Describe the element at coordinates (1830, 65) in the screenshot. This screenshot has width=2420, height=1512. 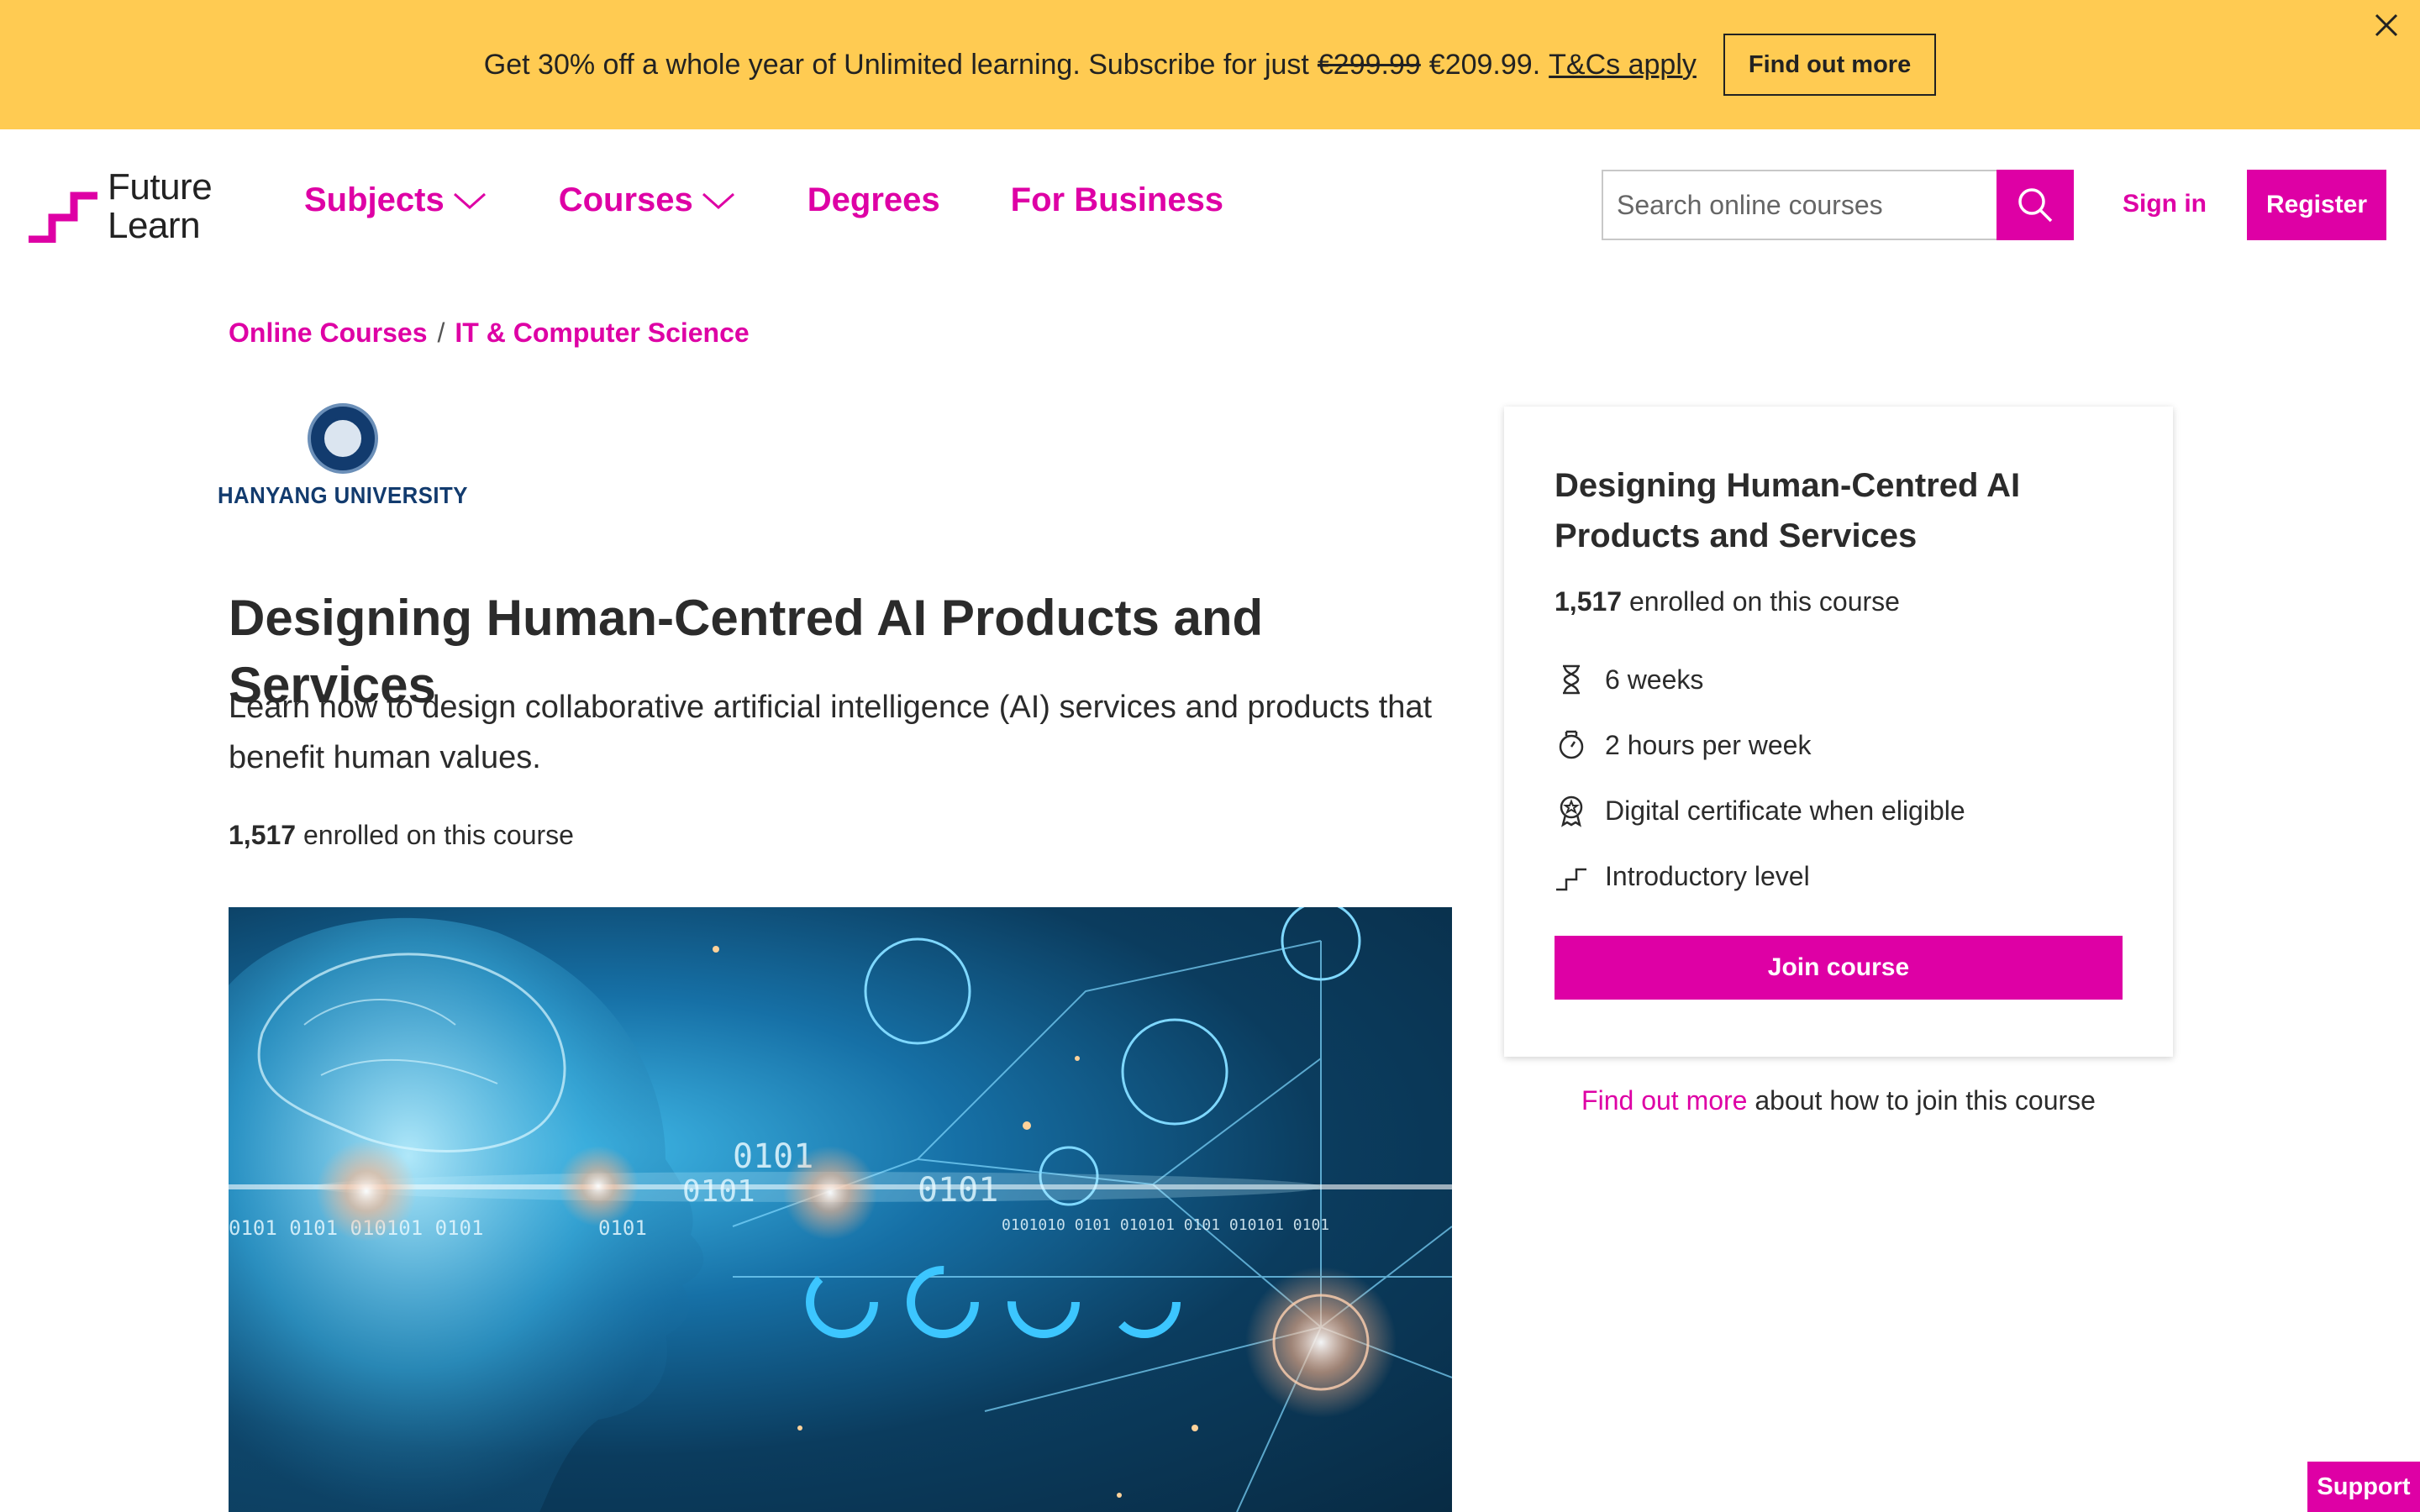
I see `promo-find-out-more-button: Find out more` at that location.